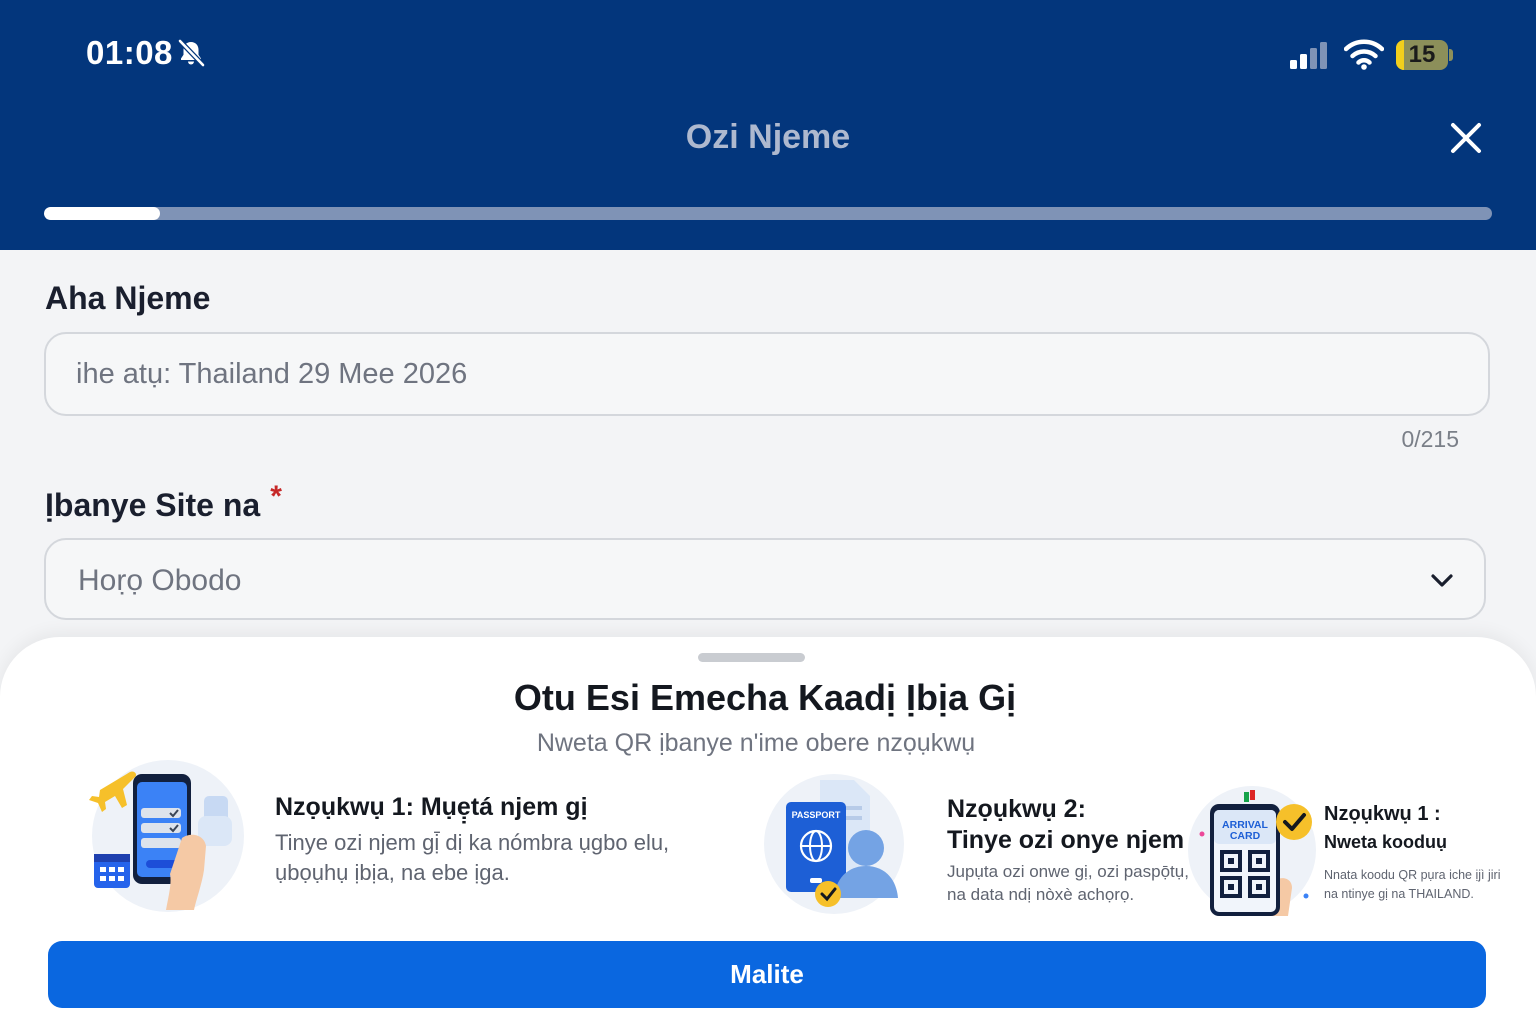 This screenshot has width=1536, height=1024. I want to click on chevron-down-icon, so click(1442, 580).